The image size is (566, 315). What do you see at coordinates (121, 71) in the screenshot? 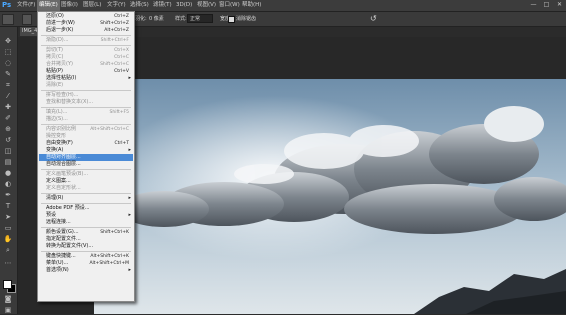
I see `edit-menu-item-shortcut: Ctrl+V` at bounding box center [121, 71].